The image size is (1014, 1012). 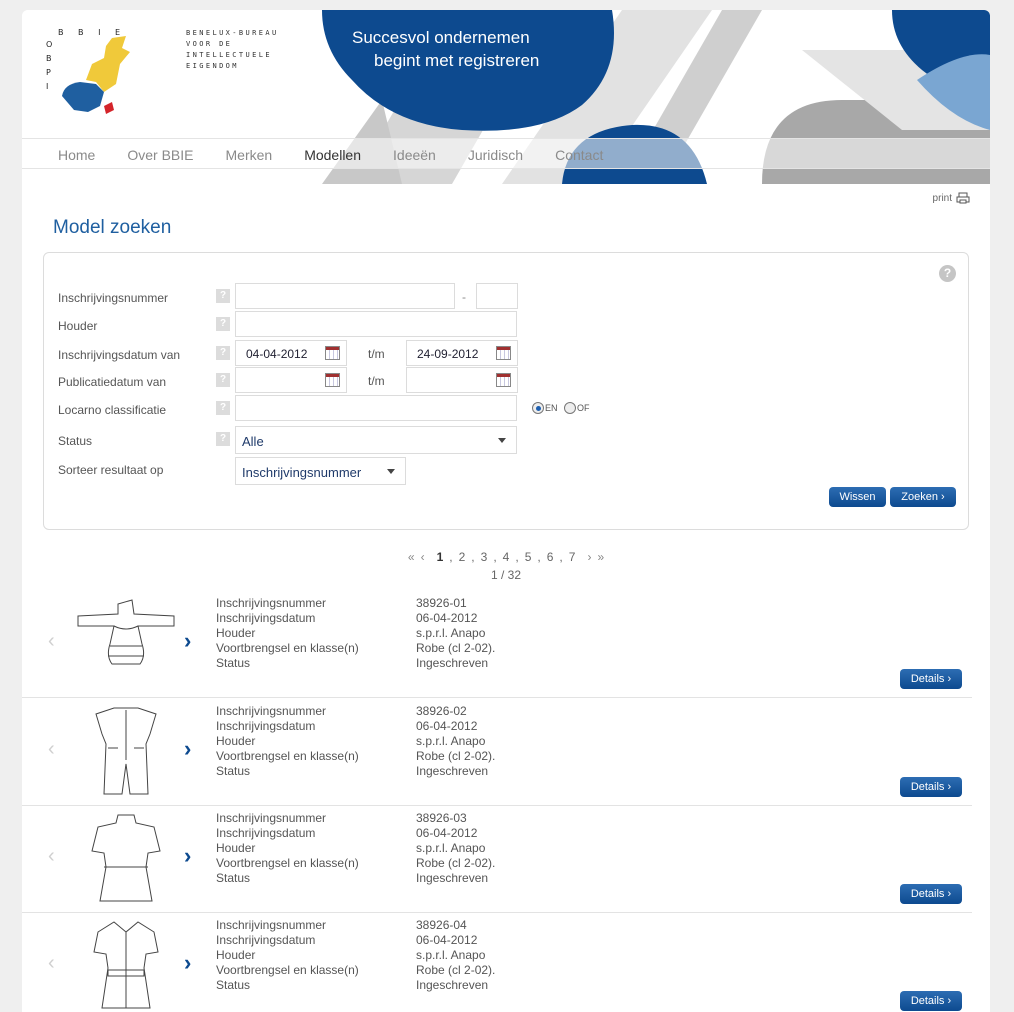 What do you see at coordinates (88, 72) in the screenshot?
I see `bbie-logo: B B I E O B P I` at bounding box center [88, 72].